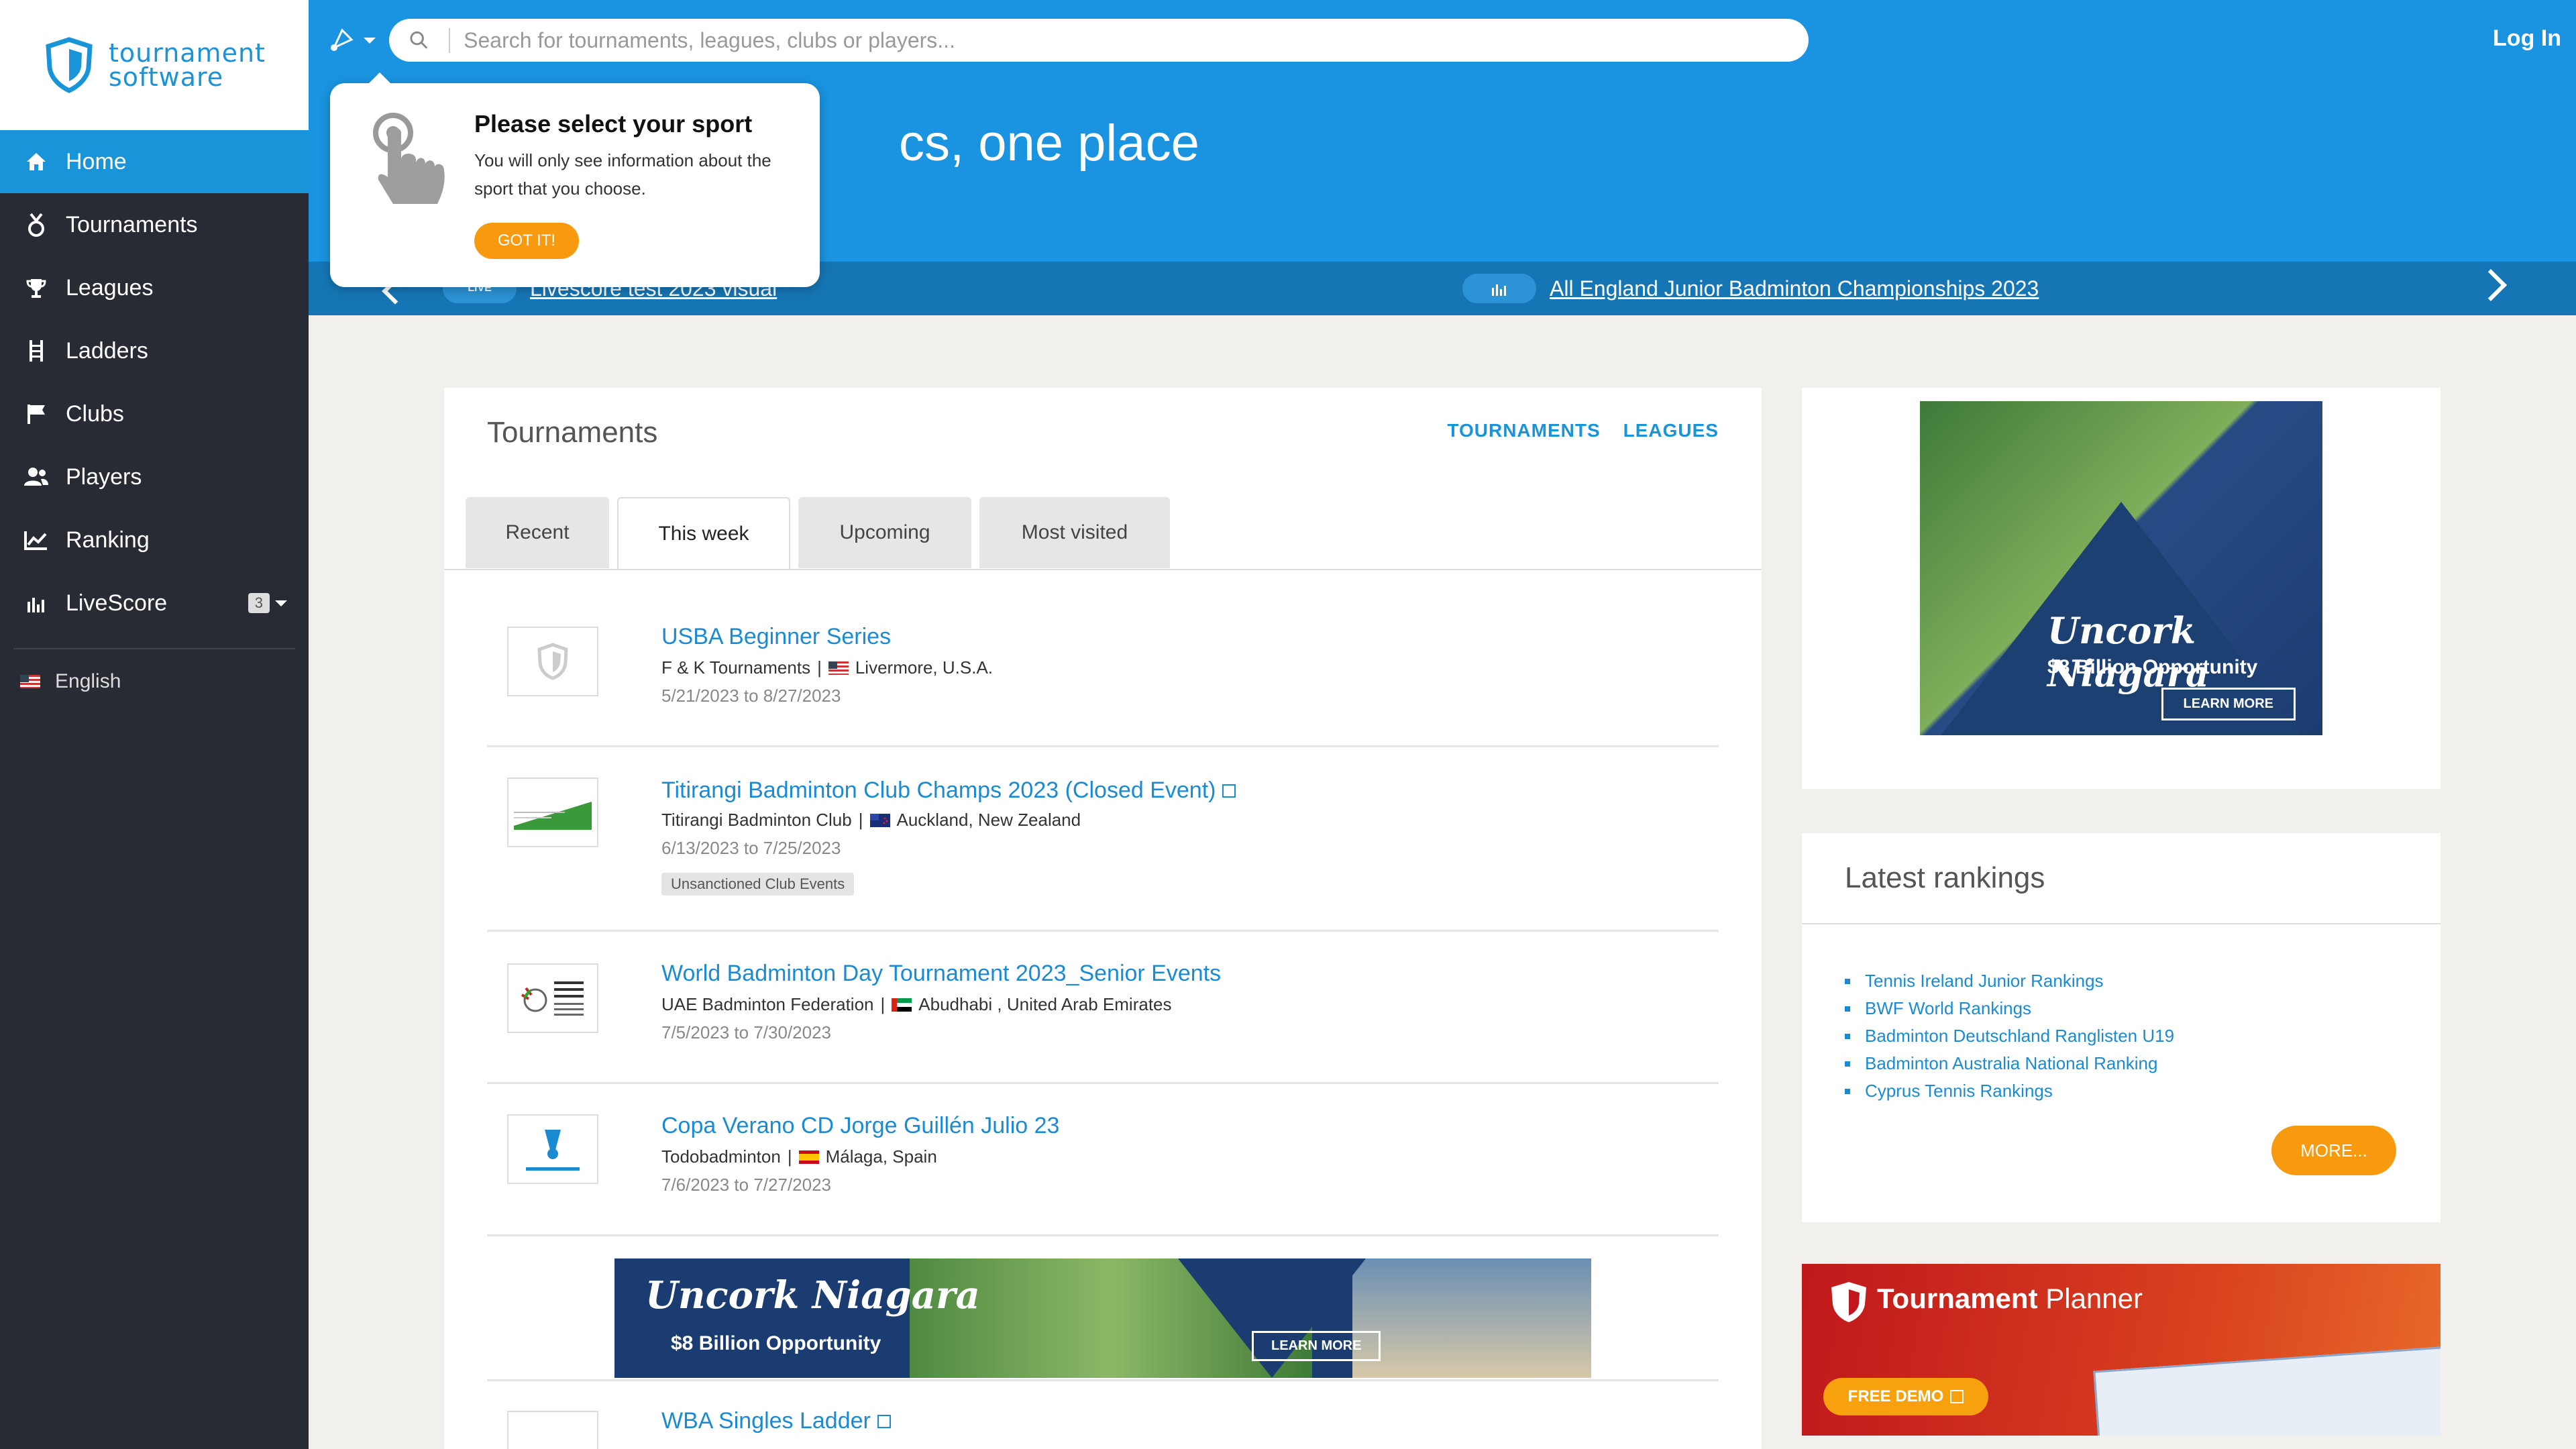 Image resolution: width=2576 pixels, height=1449 pixels. Describe the element at coordinates (2009, 1091) in the screenshot. I see `ranking-link: Cyprus Tennis Rankings` at that location.